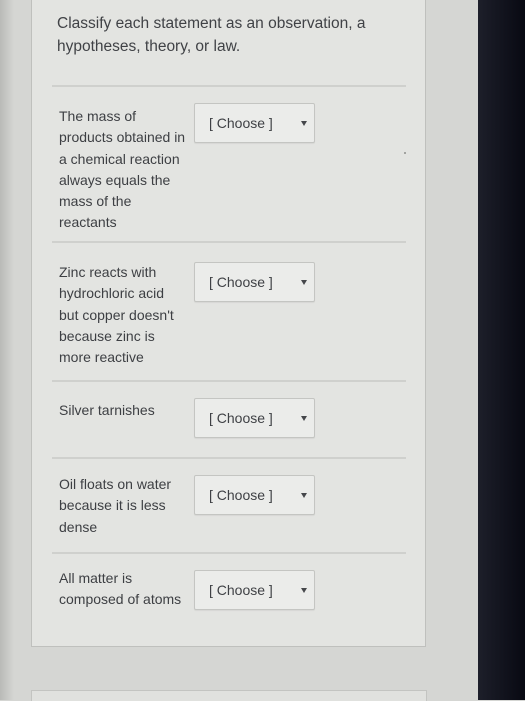 The width and height of the screenshot is (525, 701). I want to click on dropdown-1-value: [ Choose ], so click(241, 123).